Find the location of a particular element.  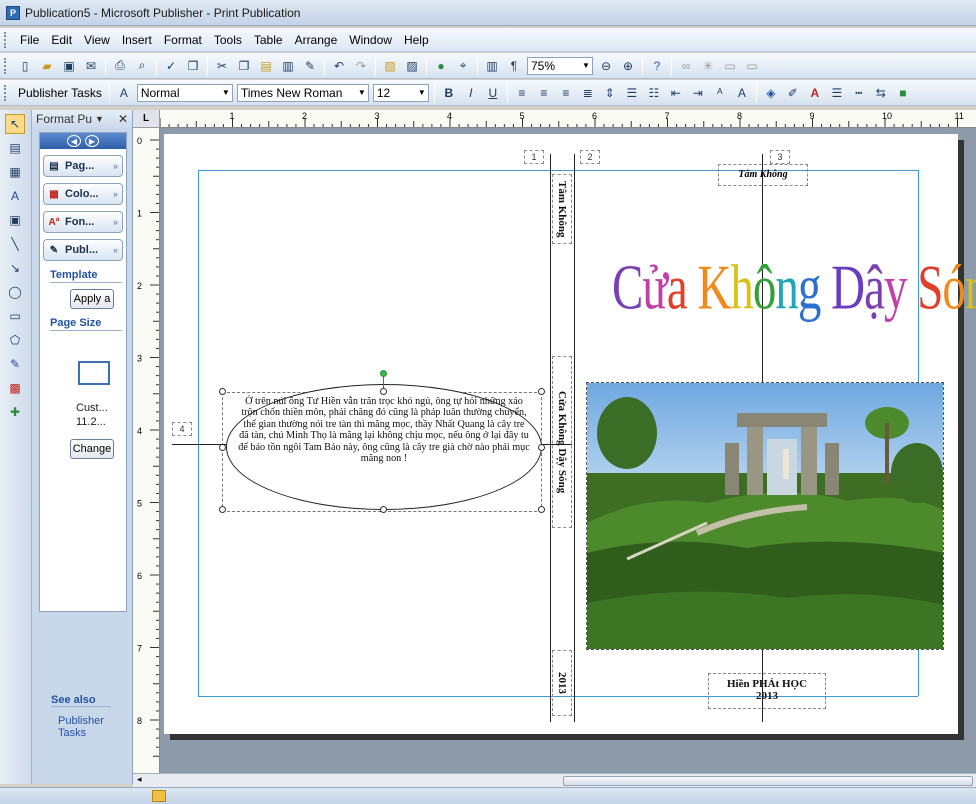

resize-handle-ne is located at coordinates (541, 391).